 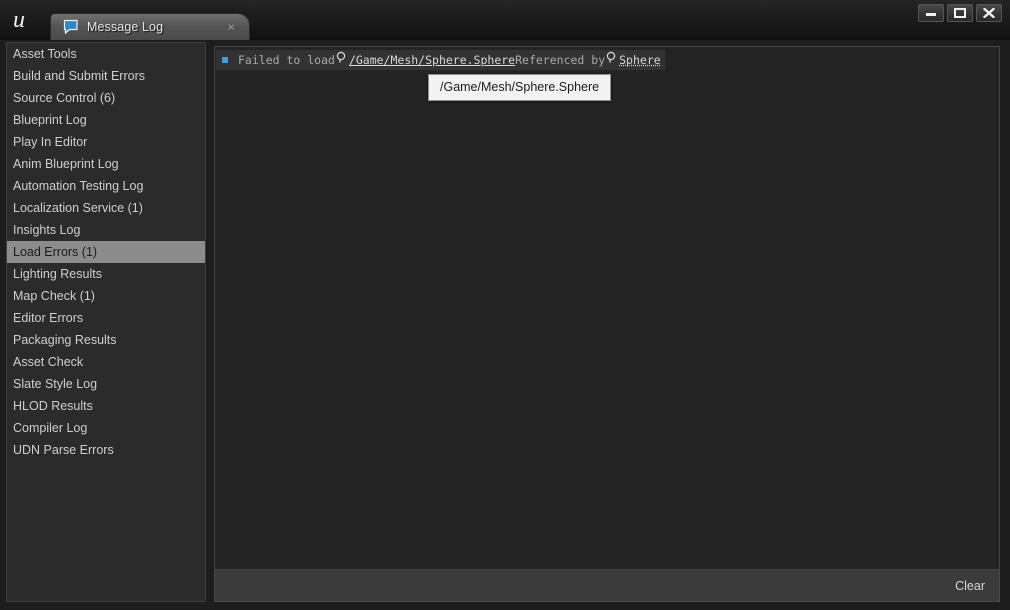 What do you see at coordinates (106, 252) in the screenshot?
I see `sidebar-item-load-errors-1: Load Errors (1)` at bounding box center [106, 252].